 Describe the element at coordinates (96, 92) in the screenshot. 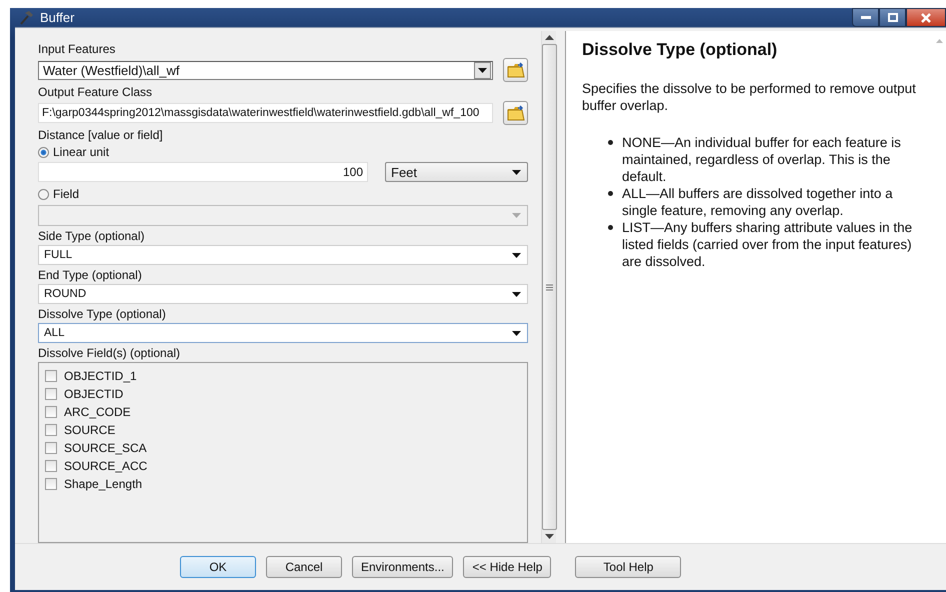

I see `field-label: Output Feature Class` at that location.